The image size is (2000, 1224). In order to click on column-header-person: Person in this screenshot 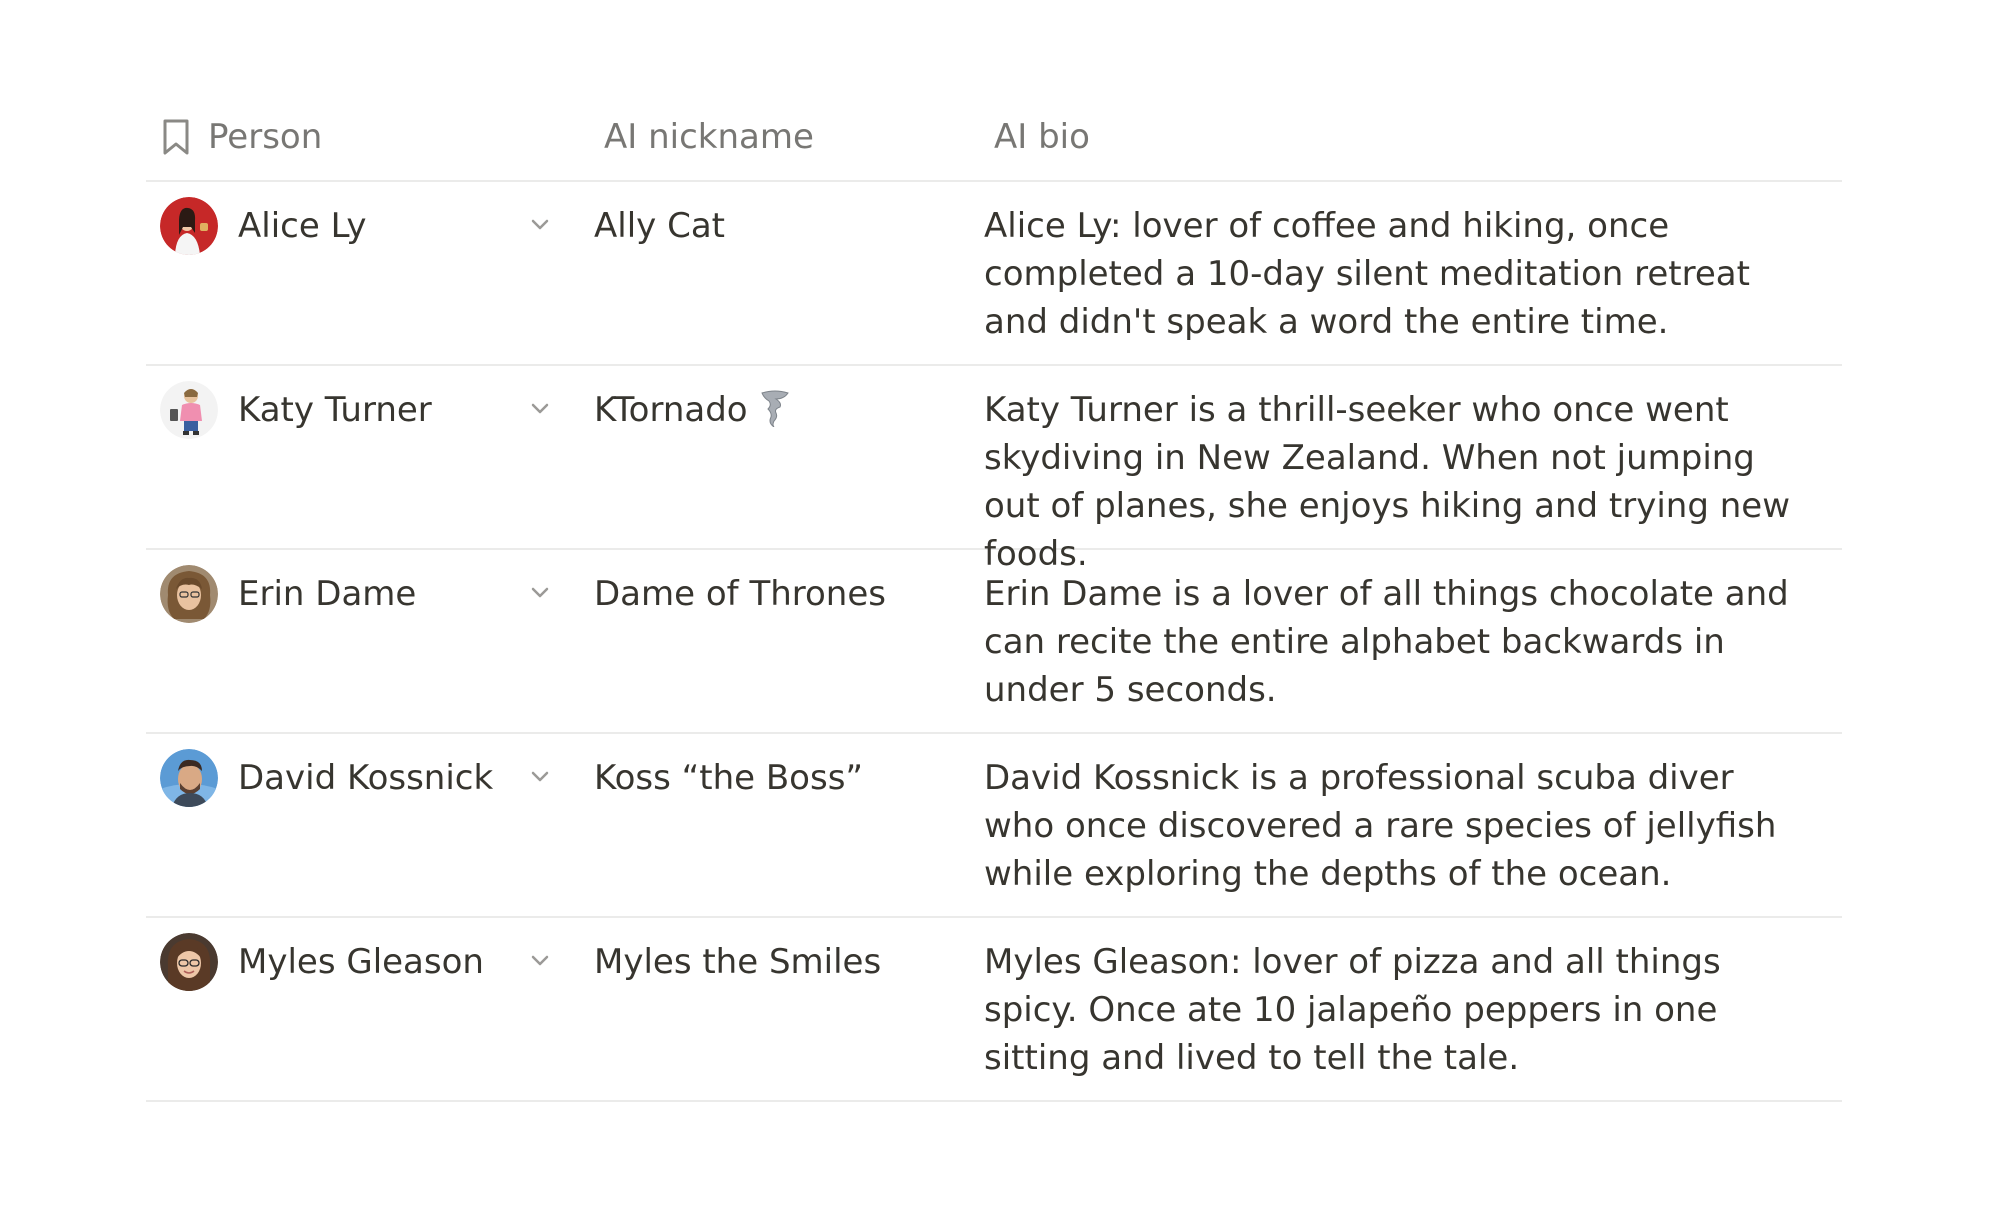, I will do `click(375, 137)`.